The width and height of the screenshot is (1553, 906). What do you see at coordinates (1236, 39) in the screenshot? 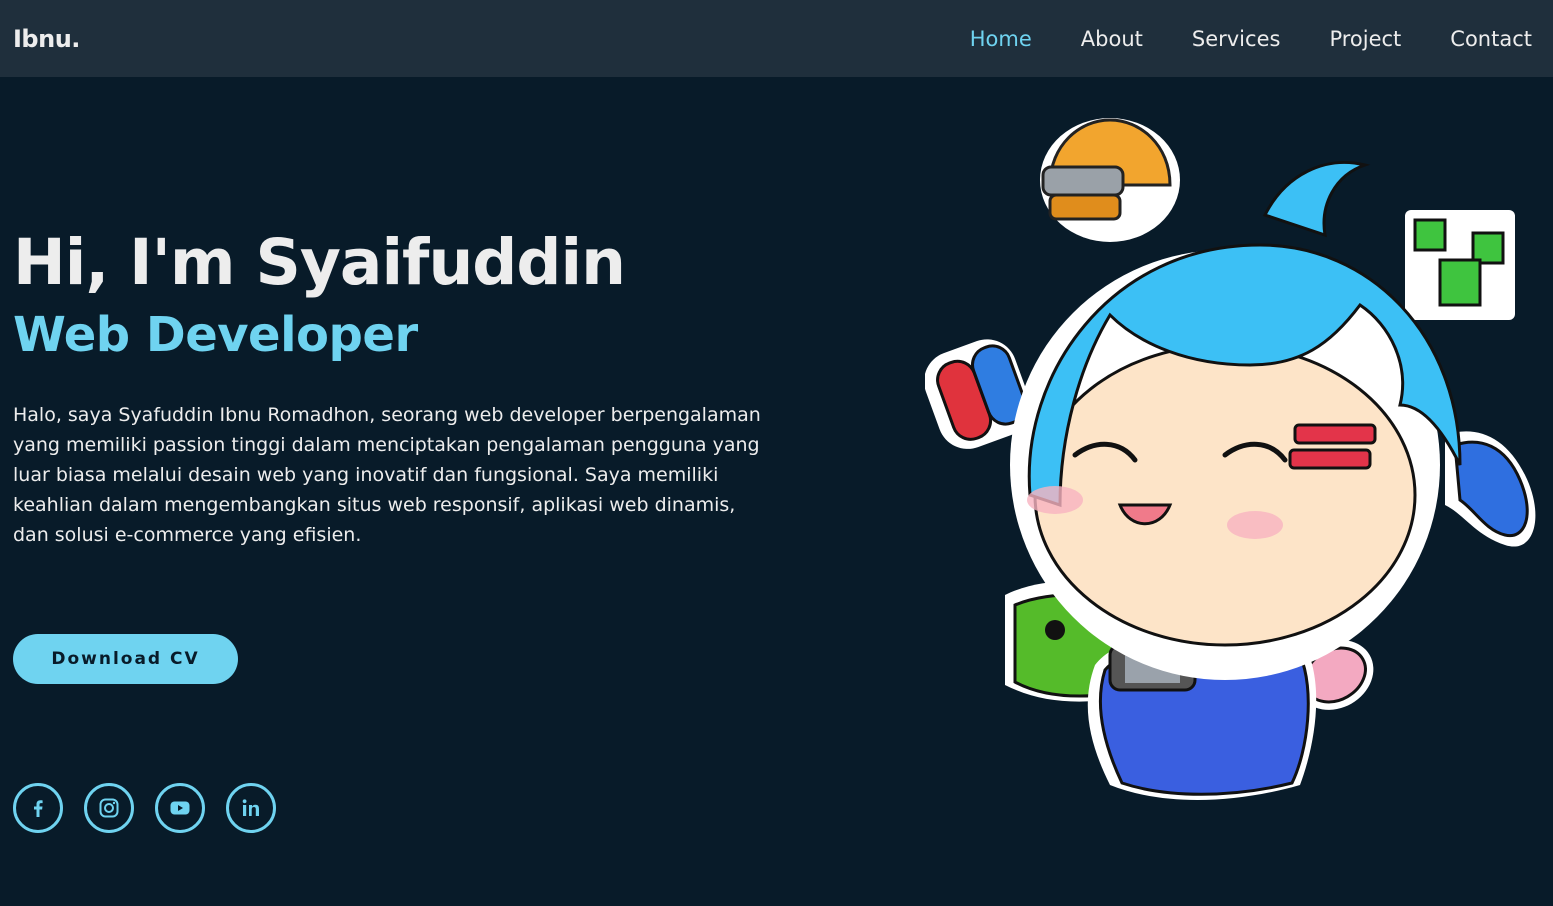
I see `nav-link-services: Services` at bounding box center [1236, 39].